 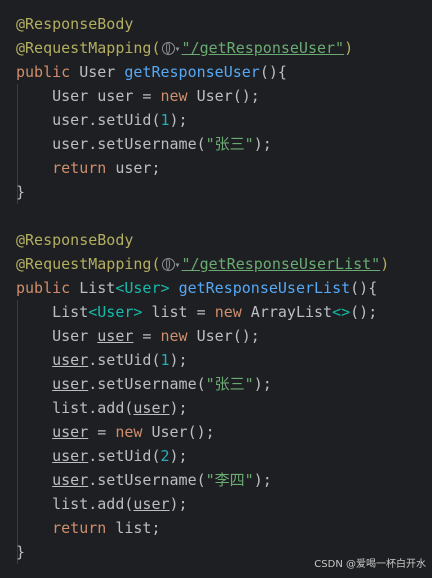 I want to click on method-name: getResponseUserList, so click(x=264, y=288).